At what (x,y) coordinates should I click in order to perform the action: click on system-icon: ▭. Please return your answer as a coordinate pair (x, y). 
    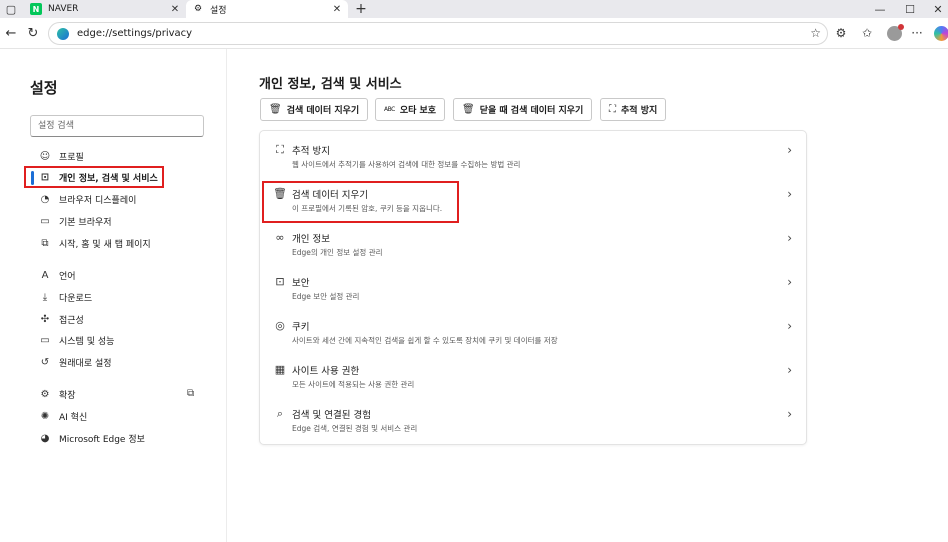
    Looking at the image, I should click on (45, 340).